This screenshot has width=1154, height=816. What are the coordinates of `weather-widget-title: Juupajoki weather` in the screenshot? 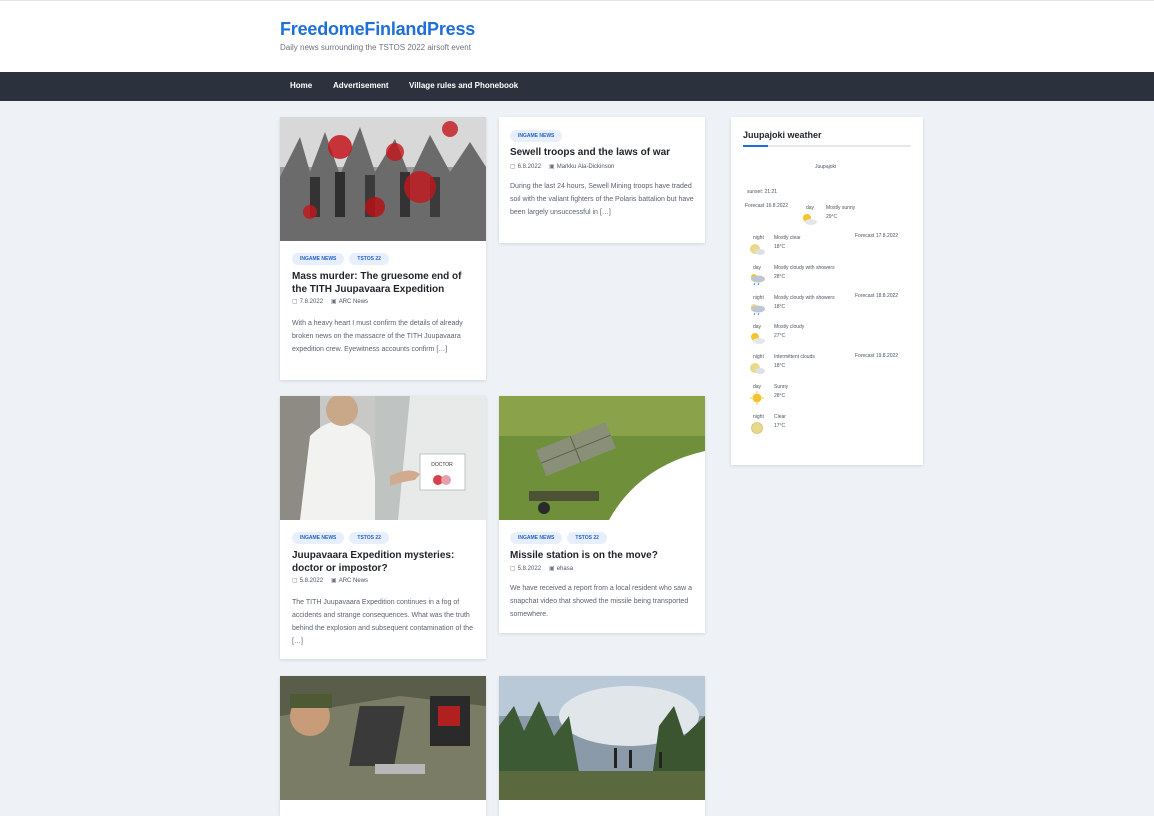 It's located at (782, 135).